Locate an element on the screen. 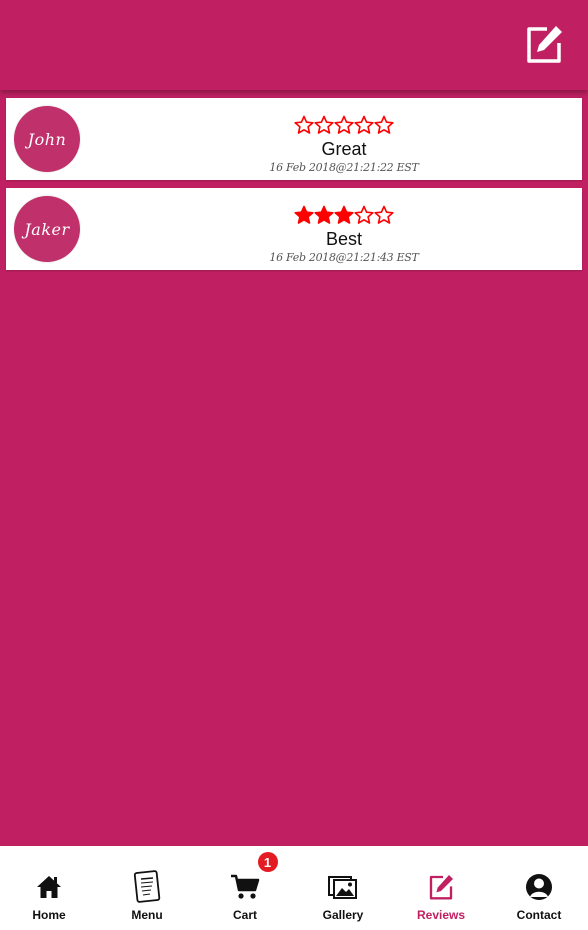 The height and width of the screenshot is (930, 588). nav-label: Home is located at coordinates (49, 915).